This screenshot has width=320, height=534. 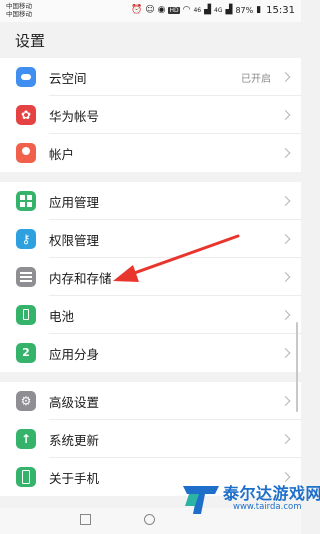 What do you see at coordinates (259, 10) in the screenshot?
I see `battery-icon: ▮` at bounding box center [259, 10].